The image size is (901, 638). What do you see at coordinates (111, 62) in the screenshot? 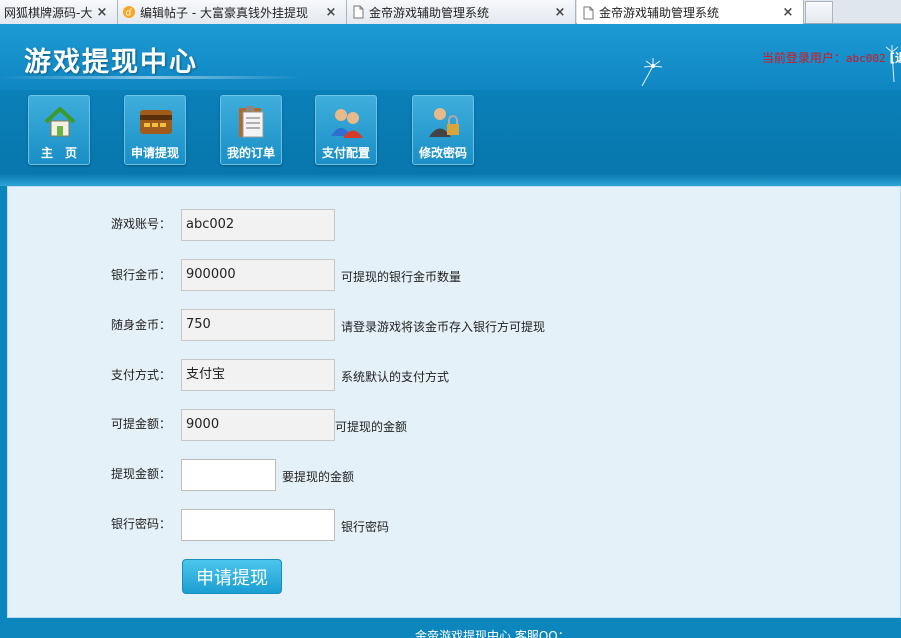
I see `page-title: 游戏提现中心` at bounding box center [111, 62].